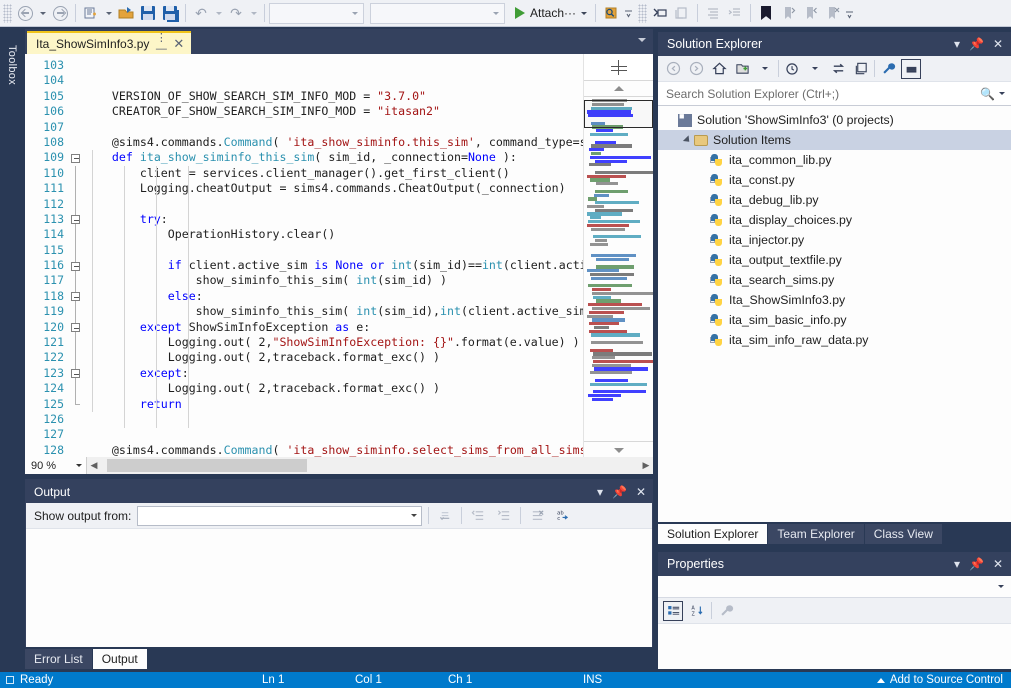 Image resolution: width=1011 pixels, height=688 pixels. What do you see at coordinates (726, 611) in the screenshot?
I see `property-pages-icon` at bounding box center [726, 611].